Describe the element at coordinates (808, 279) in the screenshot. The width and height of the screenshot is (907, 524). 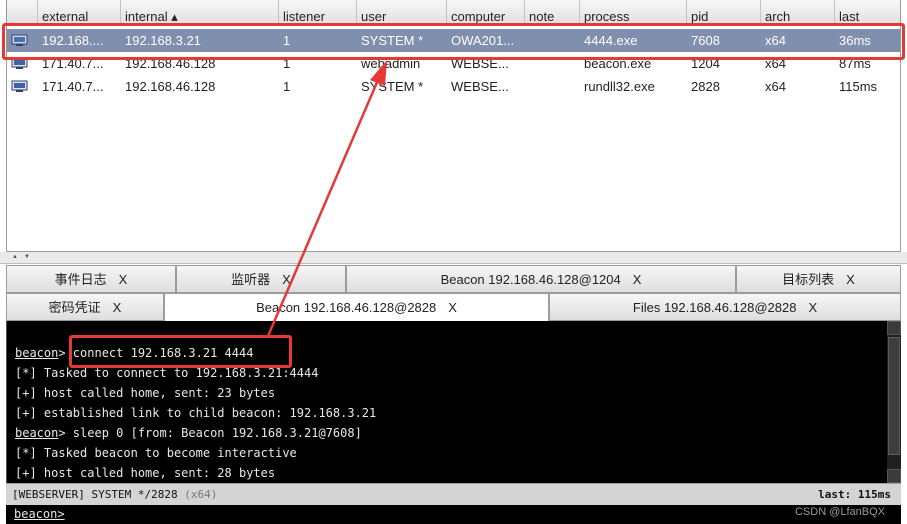
I see `tab-label: 目标列表` at that location.